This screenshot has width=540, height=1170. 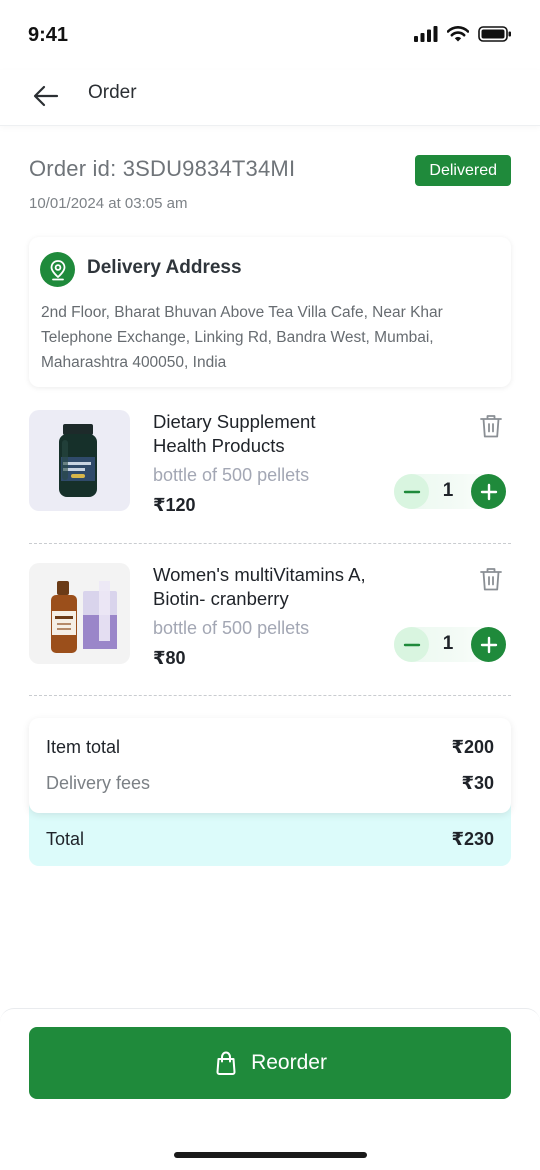 I want to click on product-price: ₹120, so click(x=174, y=505).